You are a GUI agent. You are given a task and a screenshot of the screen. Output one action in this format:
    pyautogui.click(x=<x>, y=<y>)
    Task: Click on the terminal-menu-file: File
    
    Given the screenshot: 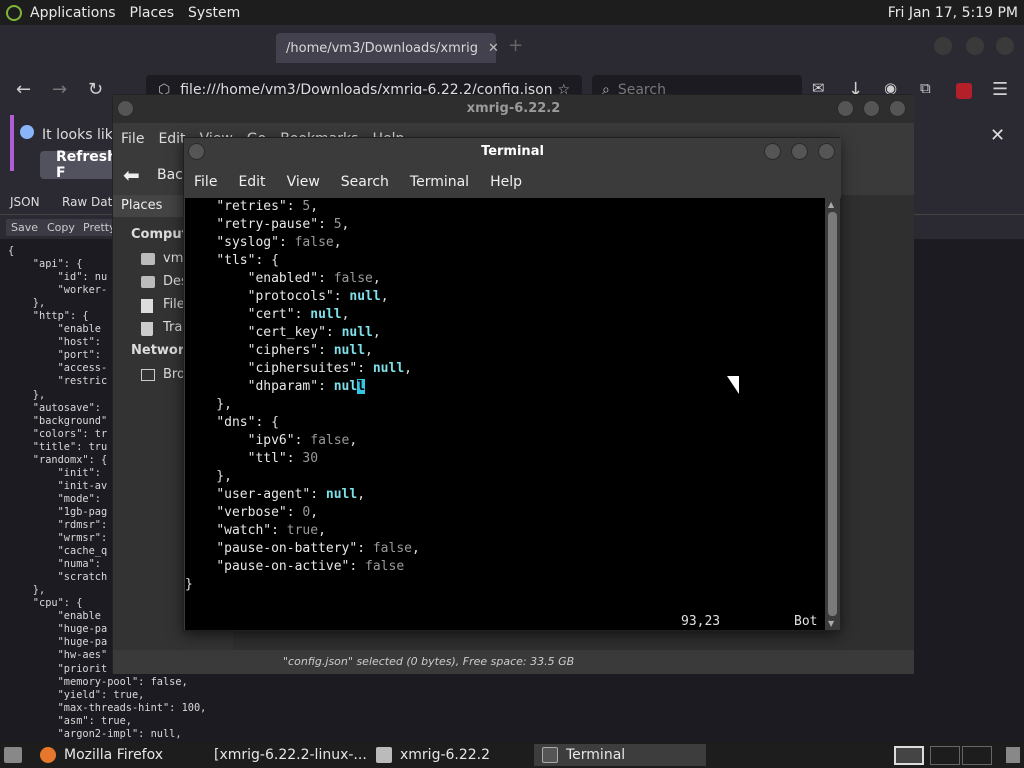 What is the action you would take?
    pyautogui.click(x=205, y=182)
    